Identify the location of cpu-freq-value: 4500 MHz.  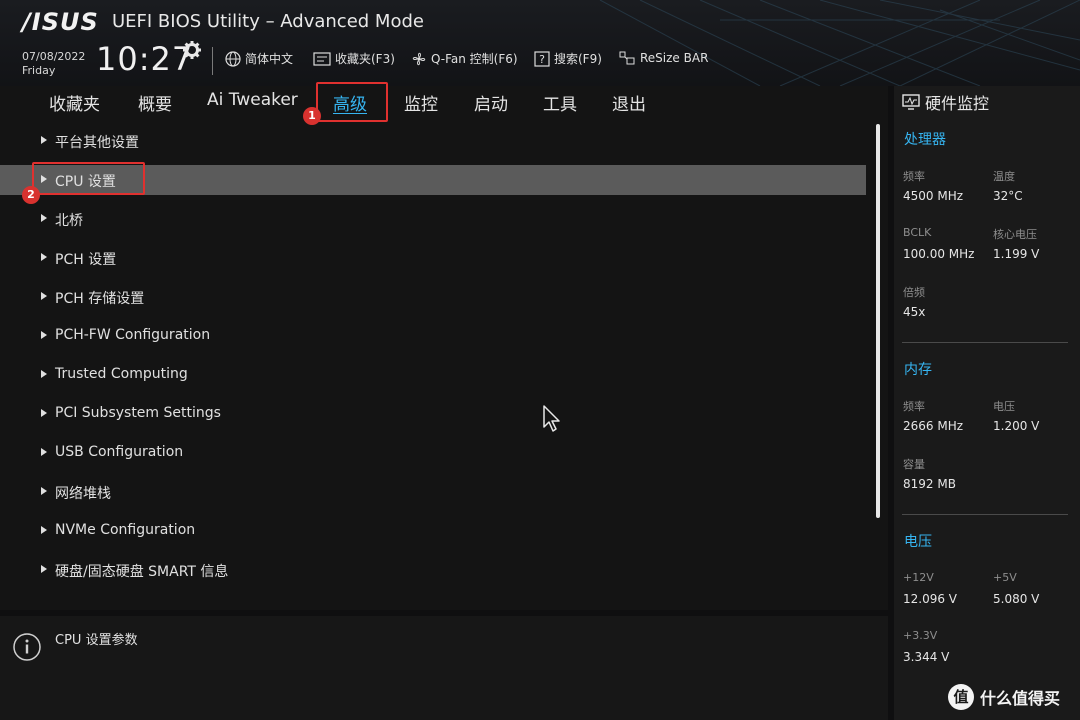
(933, 196).